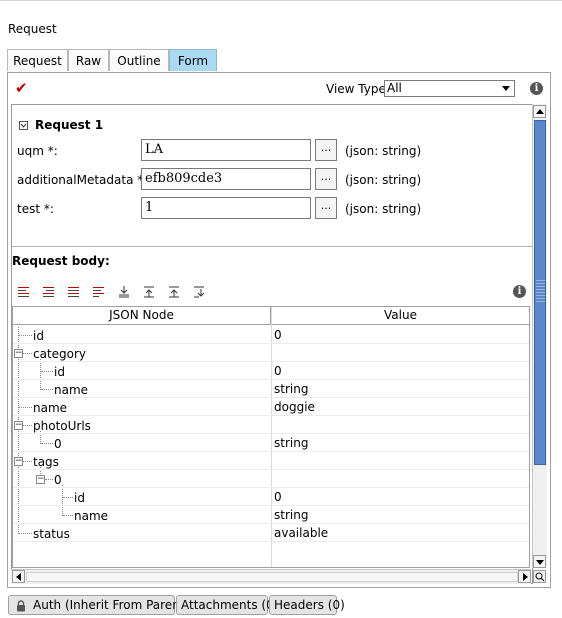  I want to click on column-header-json-node: JSON Node, so click(142, 316).